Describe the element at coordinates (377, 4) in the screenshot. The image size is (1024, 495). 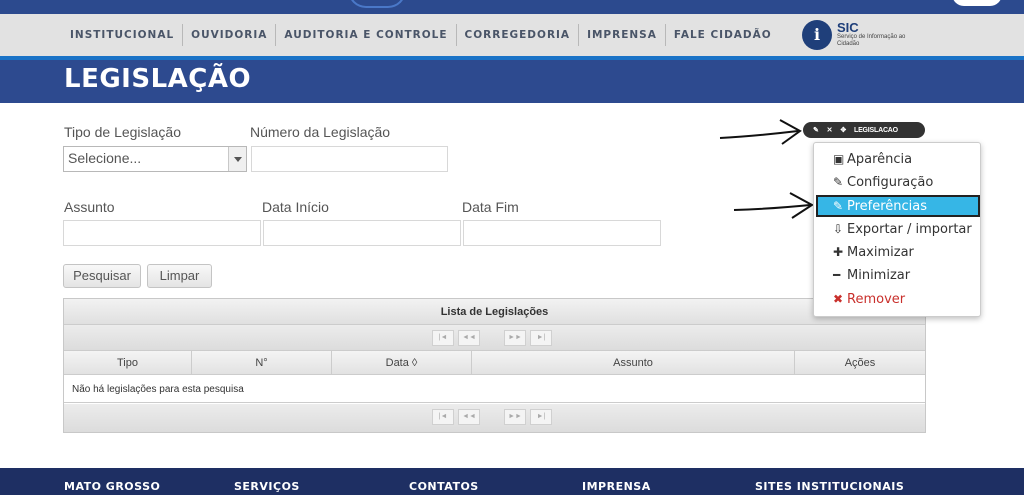
I see `header-logo-arc` at that location.